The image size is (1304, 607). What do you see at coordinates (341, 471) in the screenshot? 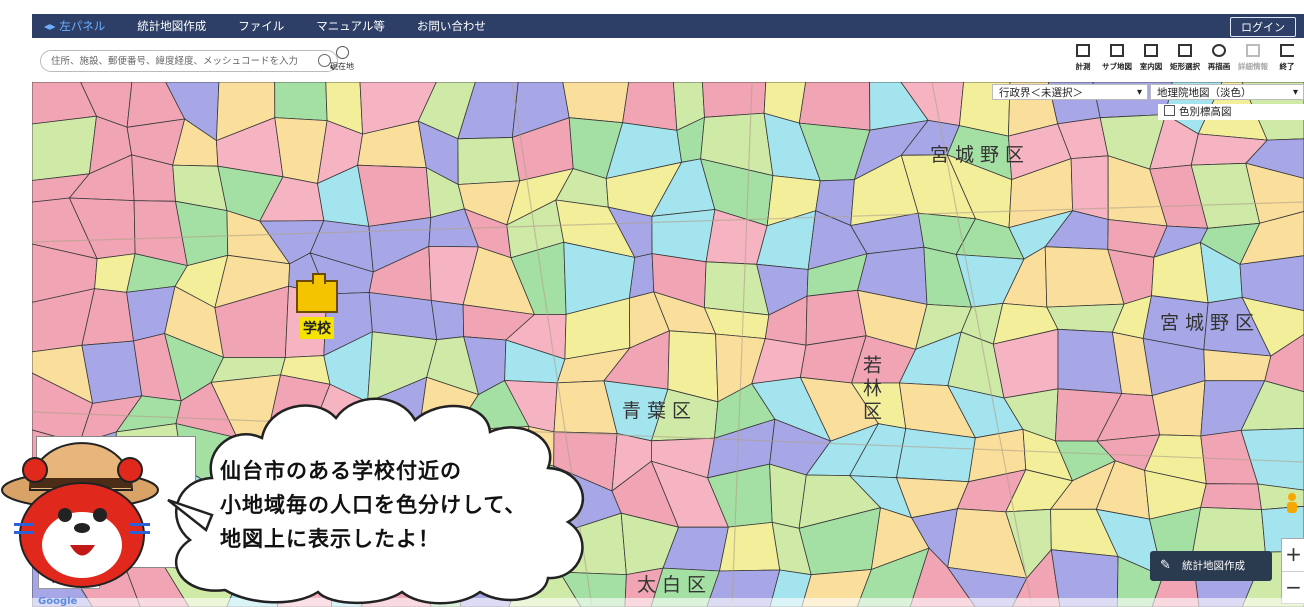
I see `bubble-line: 仙台市のある学校付近の` at bounding box center [341, 471].